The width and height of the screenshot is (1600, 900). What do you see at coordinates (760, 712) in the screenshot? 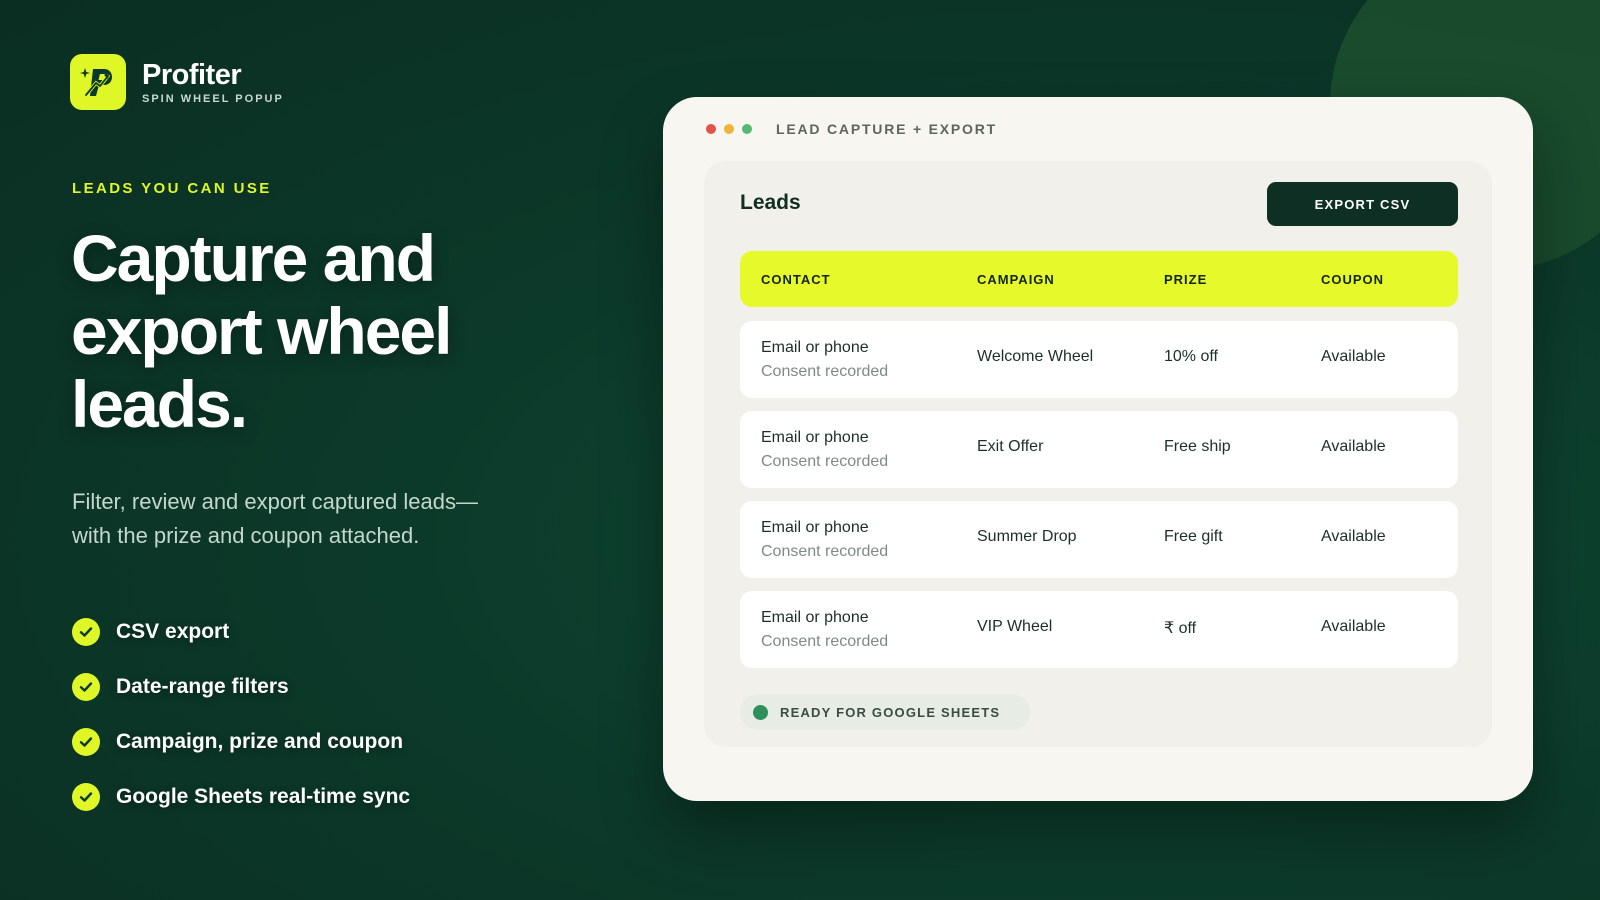
I see `status-dot-icon` at bounding box center [760, 712].